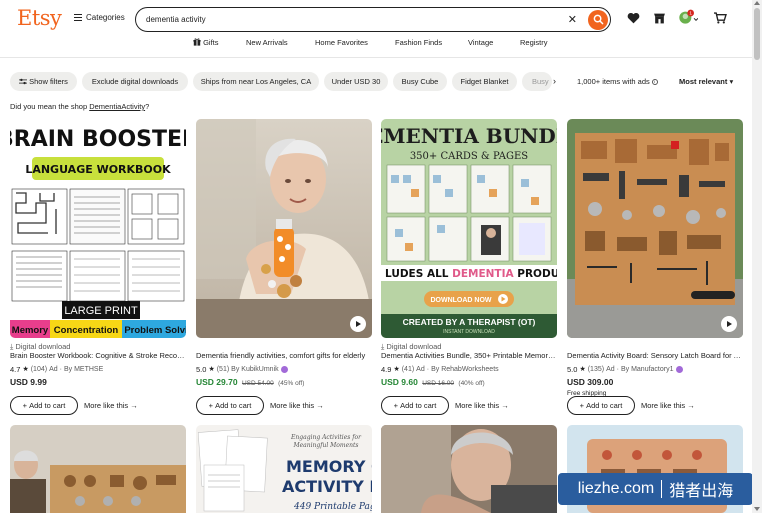 This screenshot has width=762, height=513. What do you see at coordinates (211, 42) in the screenshot?
I see `nav-gifts-label: Gifts` at bounding box center [211, 42].